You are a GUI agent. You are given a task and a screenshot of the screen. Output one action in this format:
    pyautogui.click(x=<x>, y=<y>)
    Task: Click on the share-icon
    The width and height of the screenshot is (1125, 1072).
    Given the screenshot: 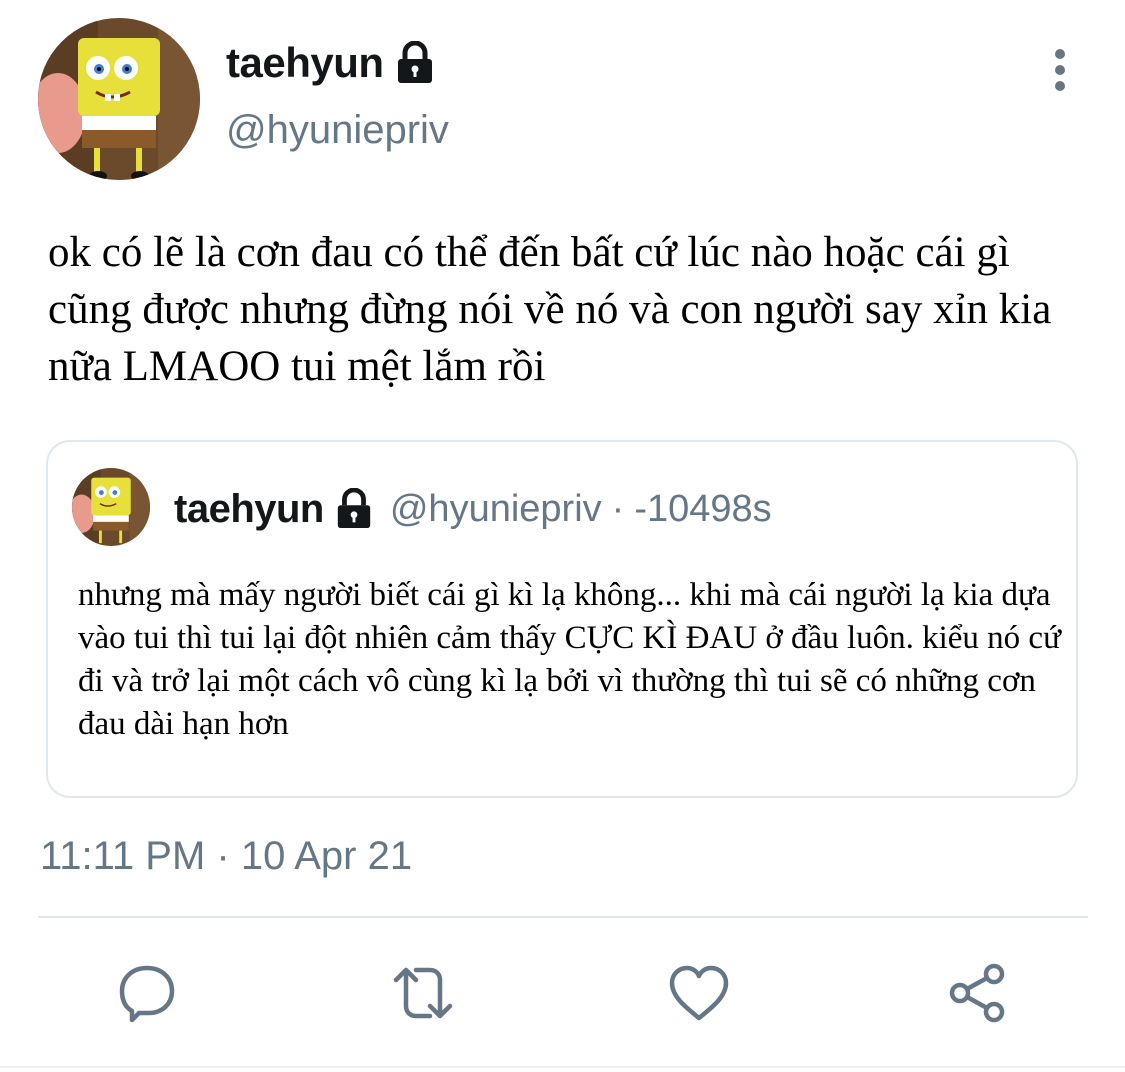 What is the action you would take?
    pyautogui.click(x=977, y=993)
    